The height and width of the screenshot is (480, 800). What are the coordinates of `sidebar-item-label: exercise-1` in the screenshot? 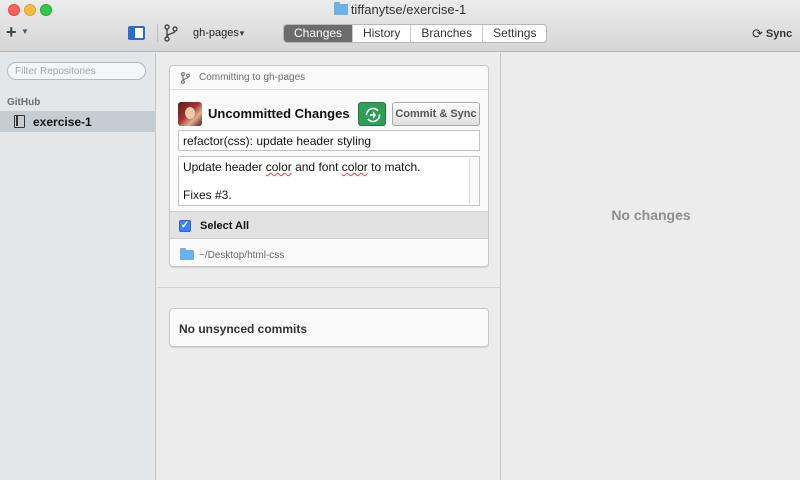 It's located at (62, 122).